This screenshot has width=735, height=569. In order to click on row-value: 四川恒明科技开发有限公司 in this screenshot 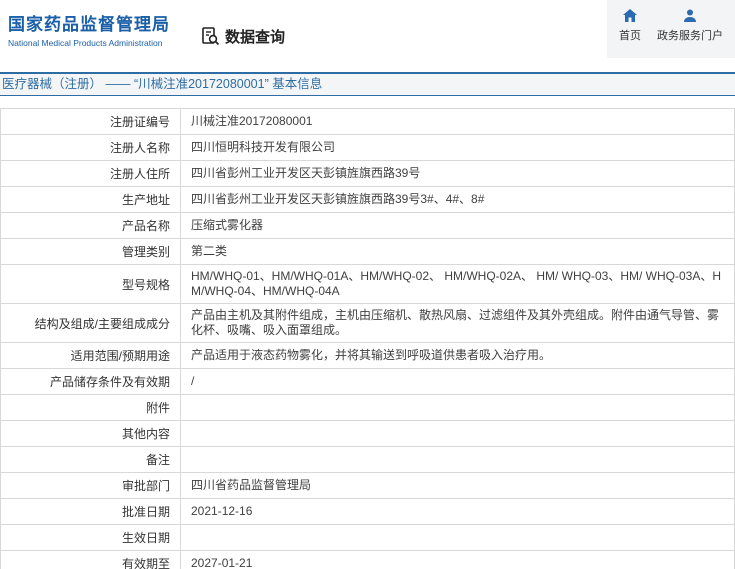, I will do `click(457, 147)`.